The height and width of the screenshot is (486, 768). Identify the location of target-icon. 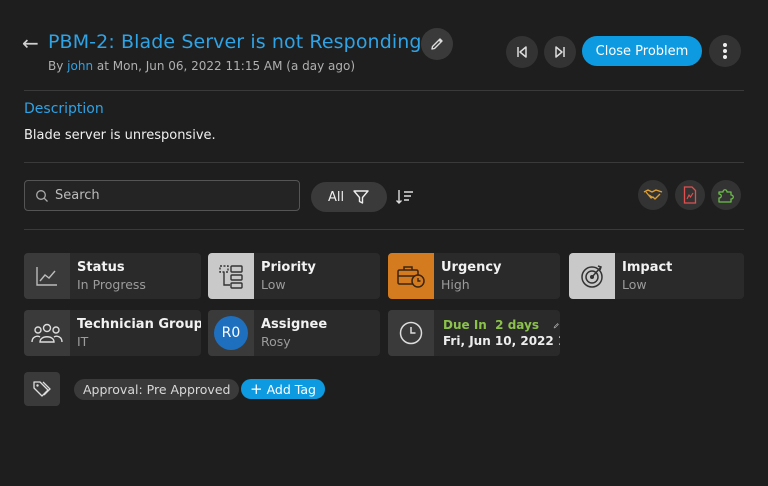
(592, 276).